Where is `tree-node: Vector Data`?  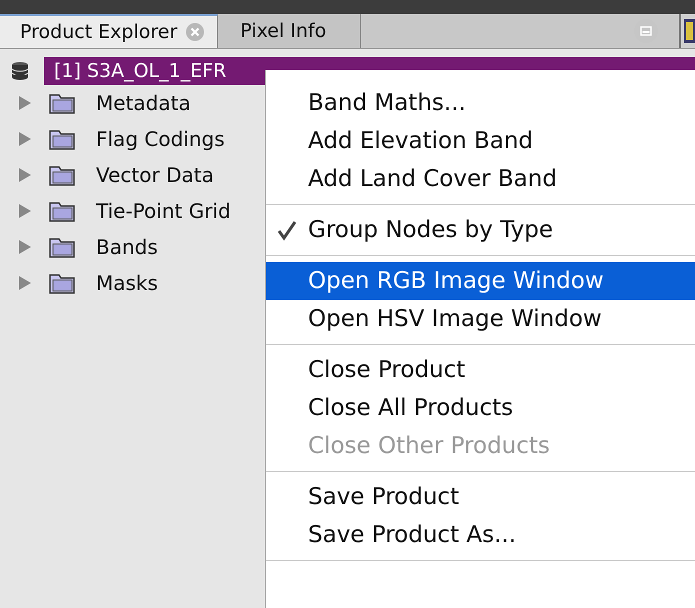
tree-node: Vector Data is located at coordinates (155, 175).